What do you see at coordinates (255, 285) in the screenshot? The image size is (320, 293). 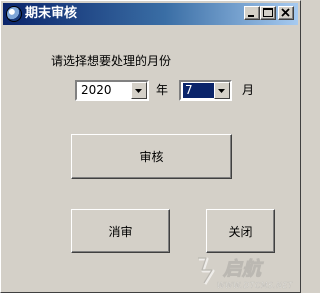 I see `watermark-site: WWW.DTCMS.NET` at bounding box center [255, 285].